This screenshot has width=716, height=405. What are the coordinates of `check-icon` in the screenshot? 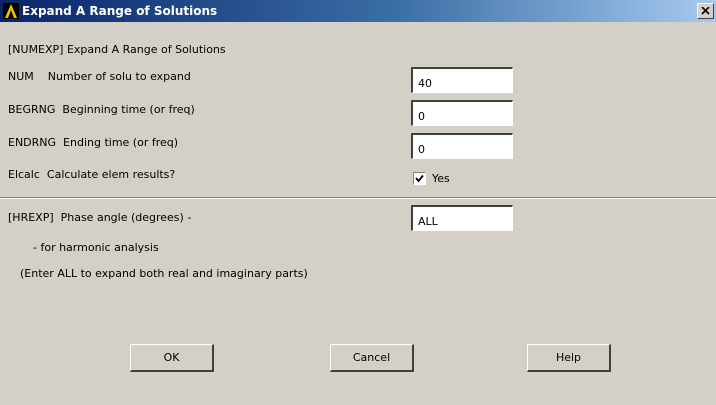 It's located at (419, 178).